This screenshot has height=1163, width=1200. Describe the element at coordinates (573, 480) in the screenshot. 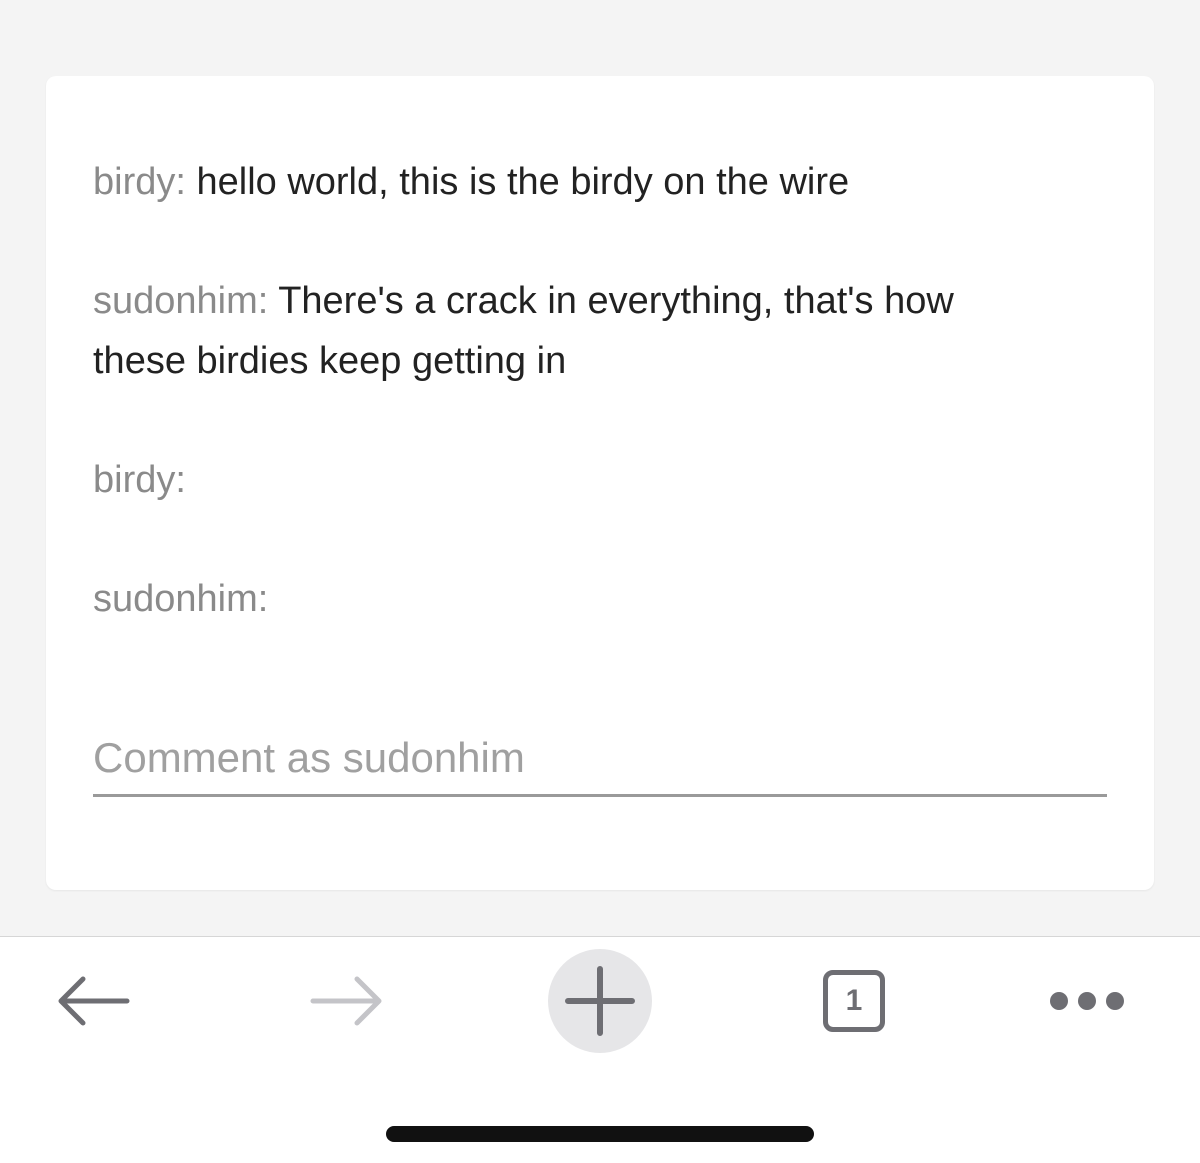

I see `comment-item: birdy:` at that location.